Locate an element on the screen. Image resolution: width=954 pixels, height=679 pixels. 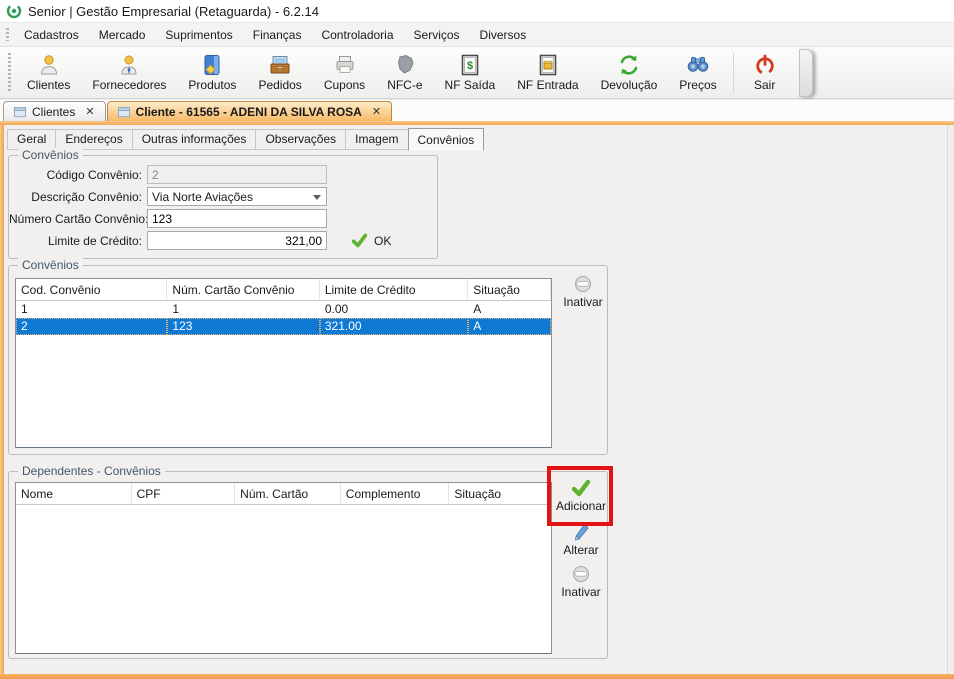
toolbar-button-nf-entrada: NF Entrada is located at coordinates (547, 73).